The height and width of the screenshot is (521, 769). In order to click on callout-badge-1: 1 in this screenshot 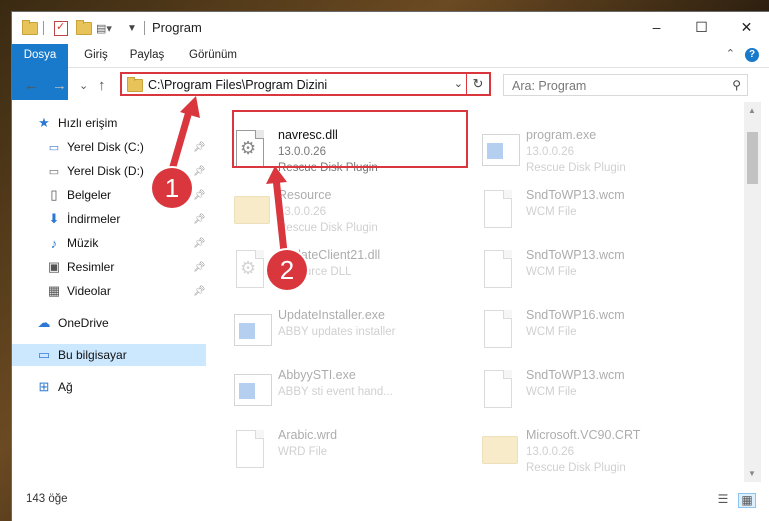, I will do `click(172, 188)`.